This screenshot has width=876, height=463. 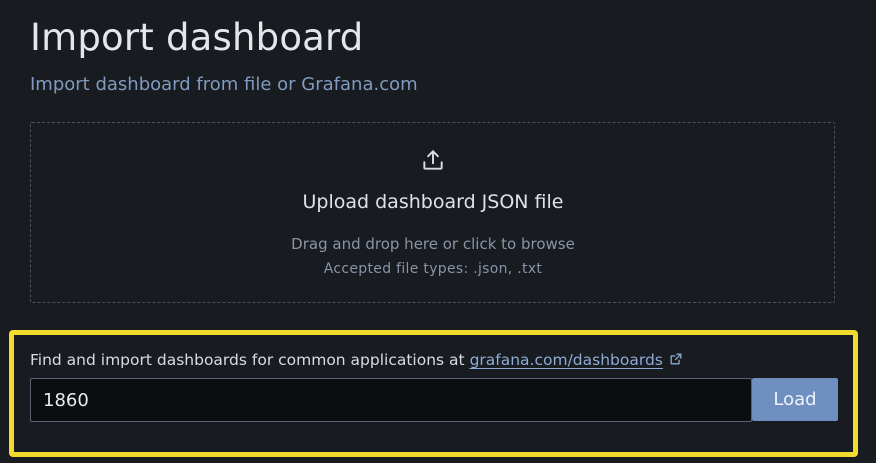 I want to click on accepted-file-types: Accepted file types: .json, .txt, so click(x=433, y=269).